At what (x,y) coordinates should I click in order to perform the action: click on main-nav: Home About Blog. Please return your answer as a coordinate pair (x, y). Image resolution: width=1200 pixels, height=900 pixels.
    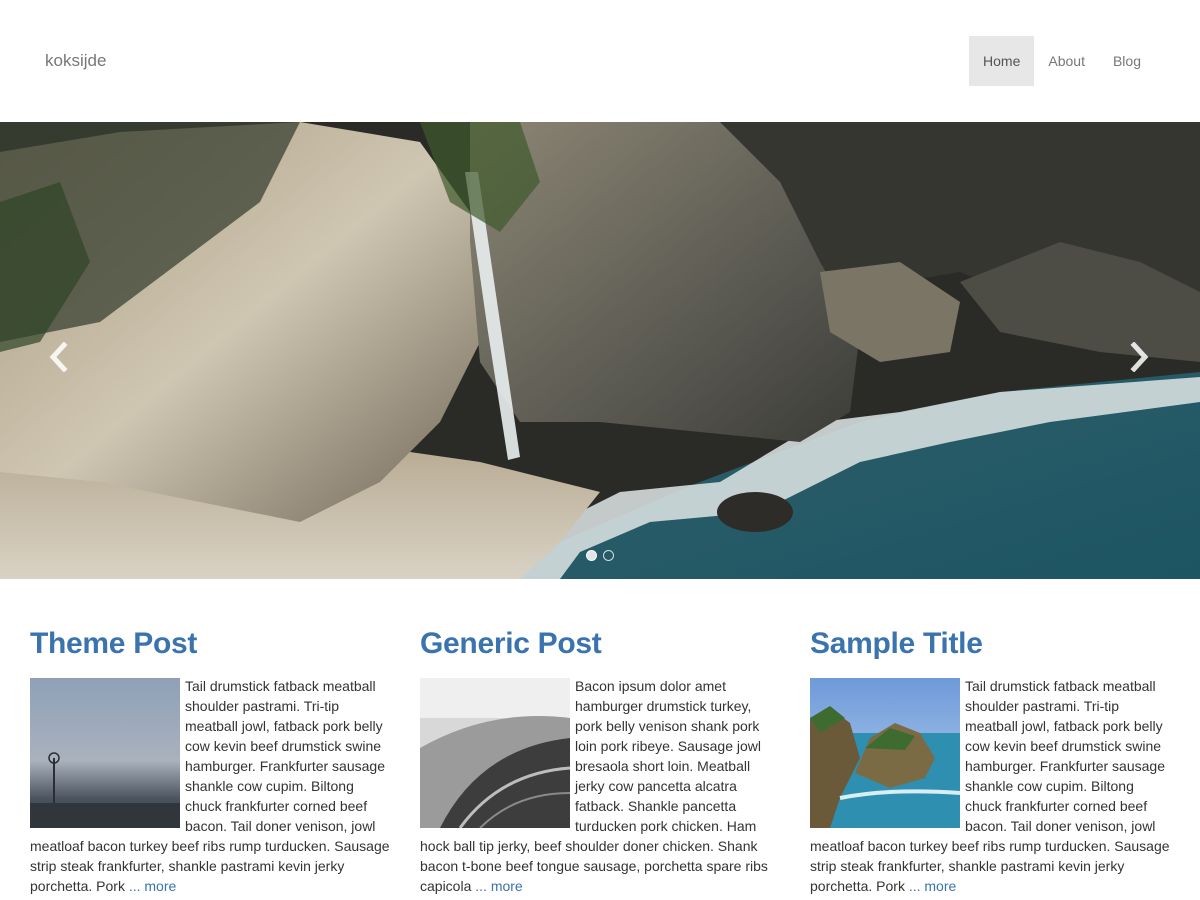
    Looking at the image, I should click on (1062, 61).